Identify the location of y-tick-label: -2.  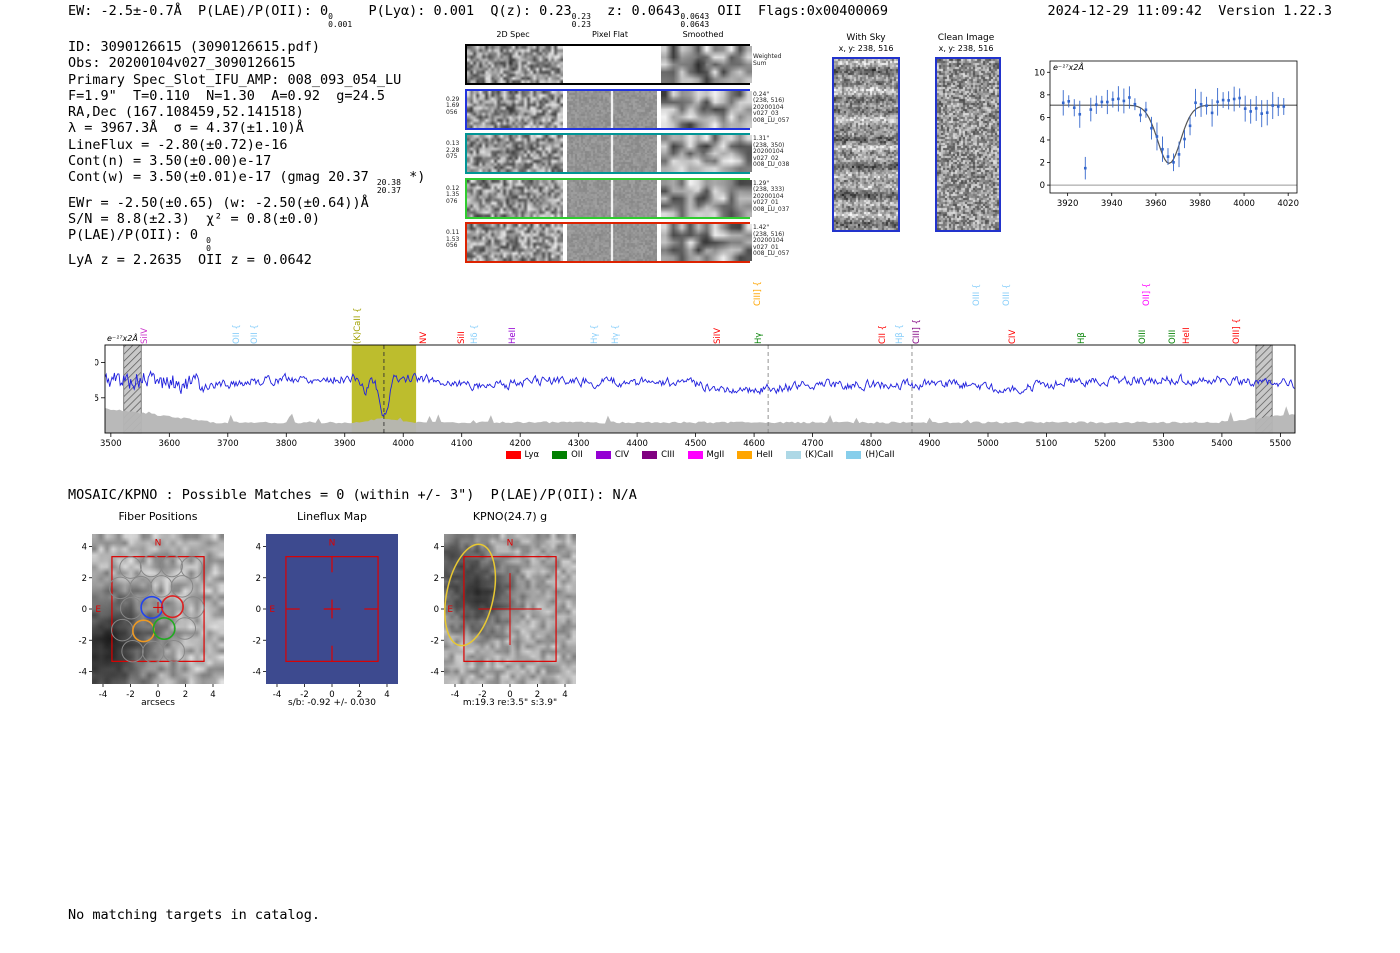
(83, 641).